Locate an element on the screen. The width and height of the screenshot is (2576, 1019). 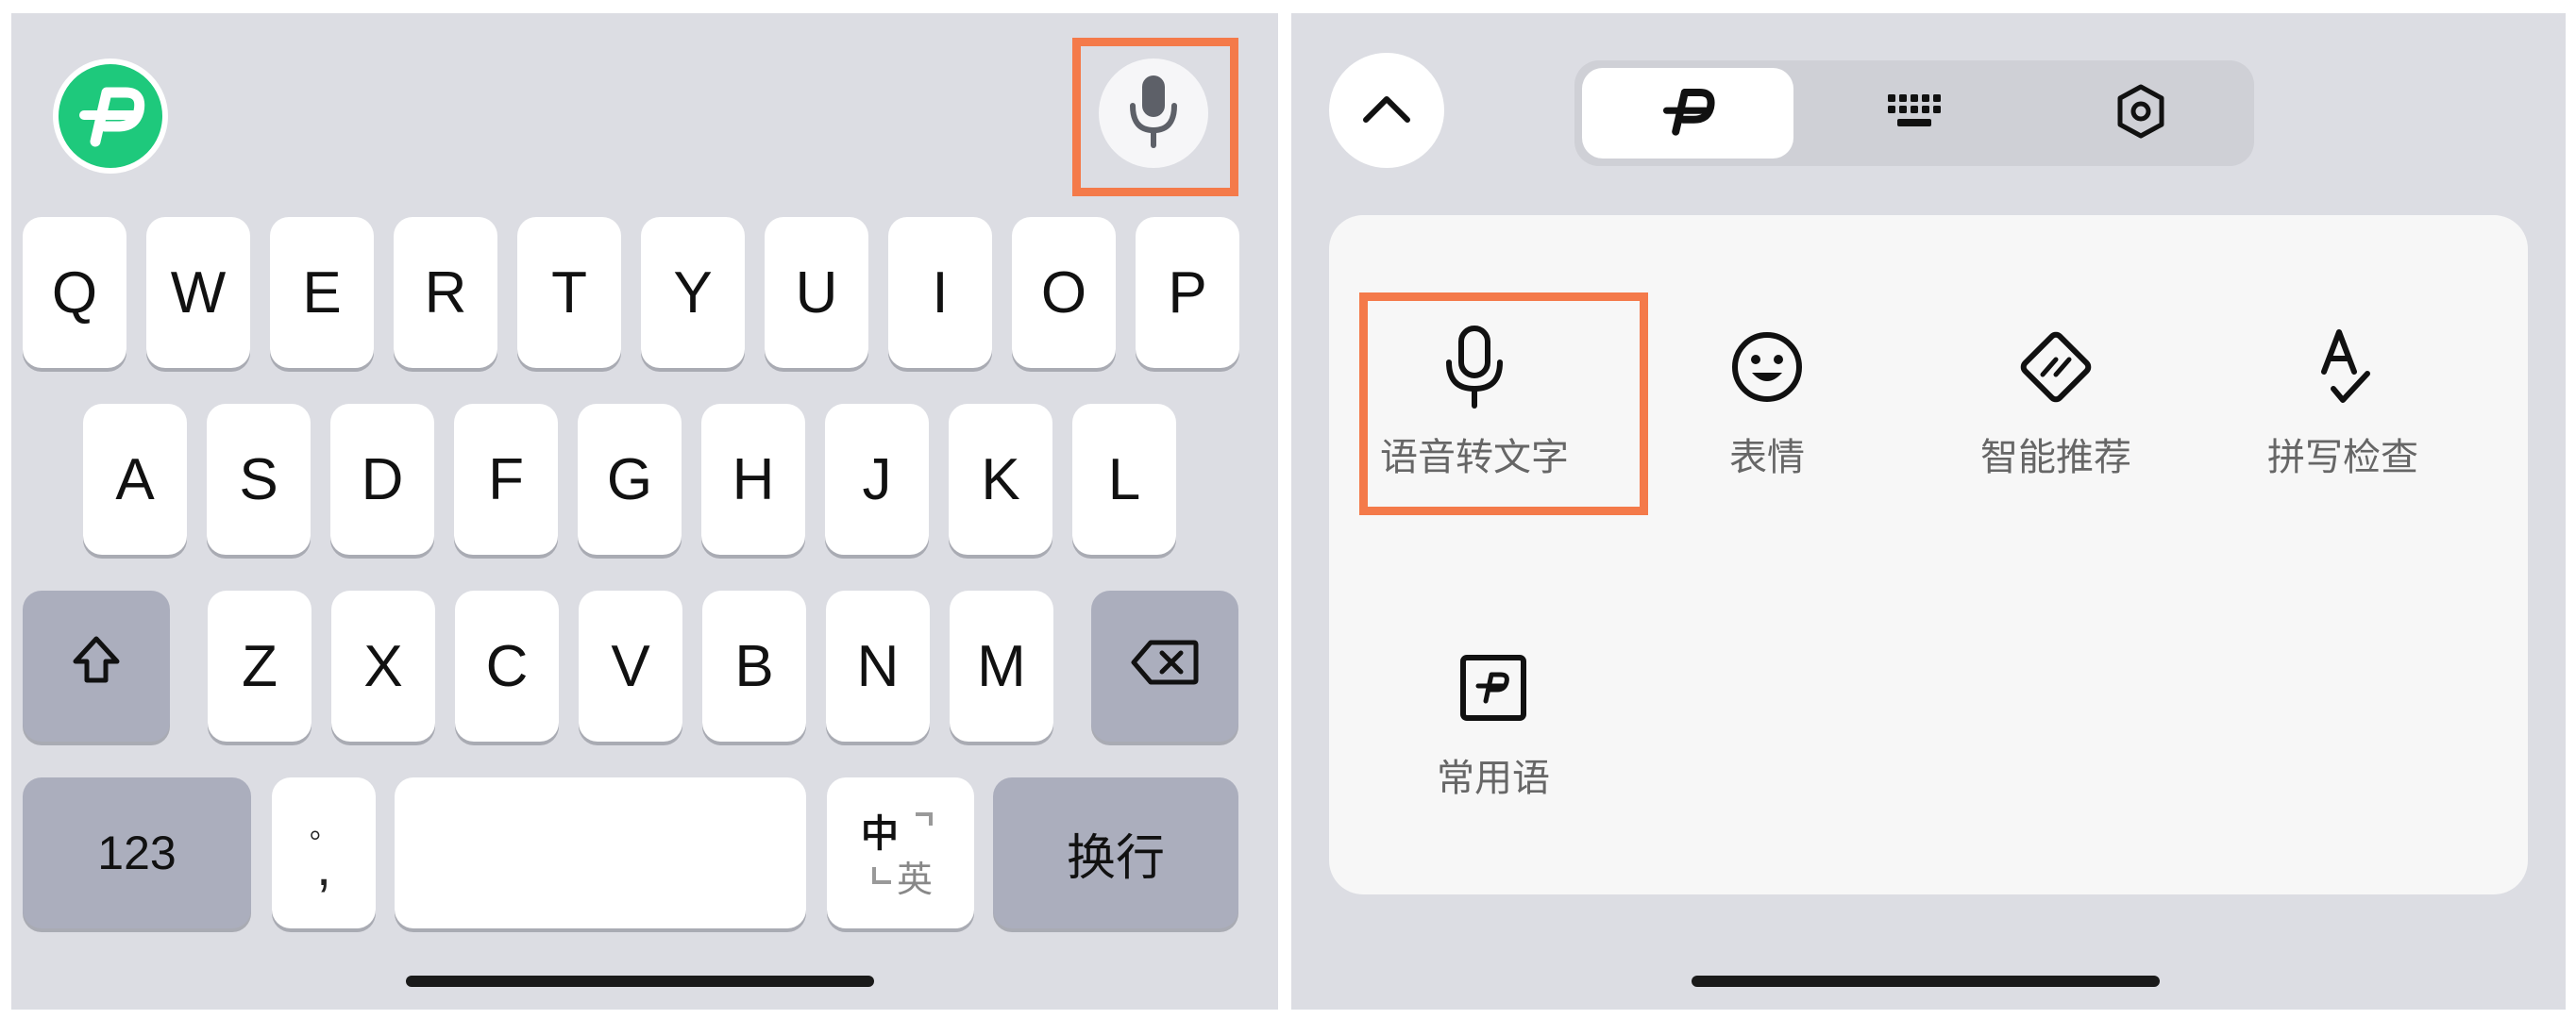
key-h: H is located at coordinates (753, 479).